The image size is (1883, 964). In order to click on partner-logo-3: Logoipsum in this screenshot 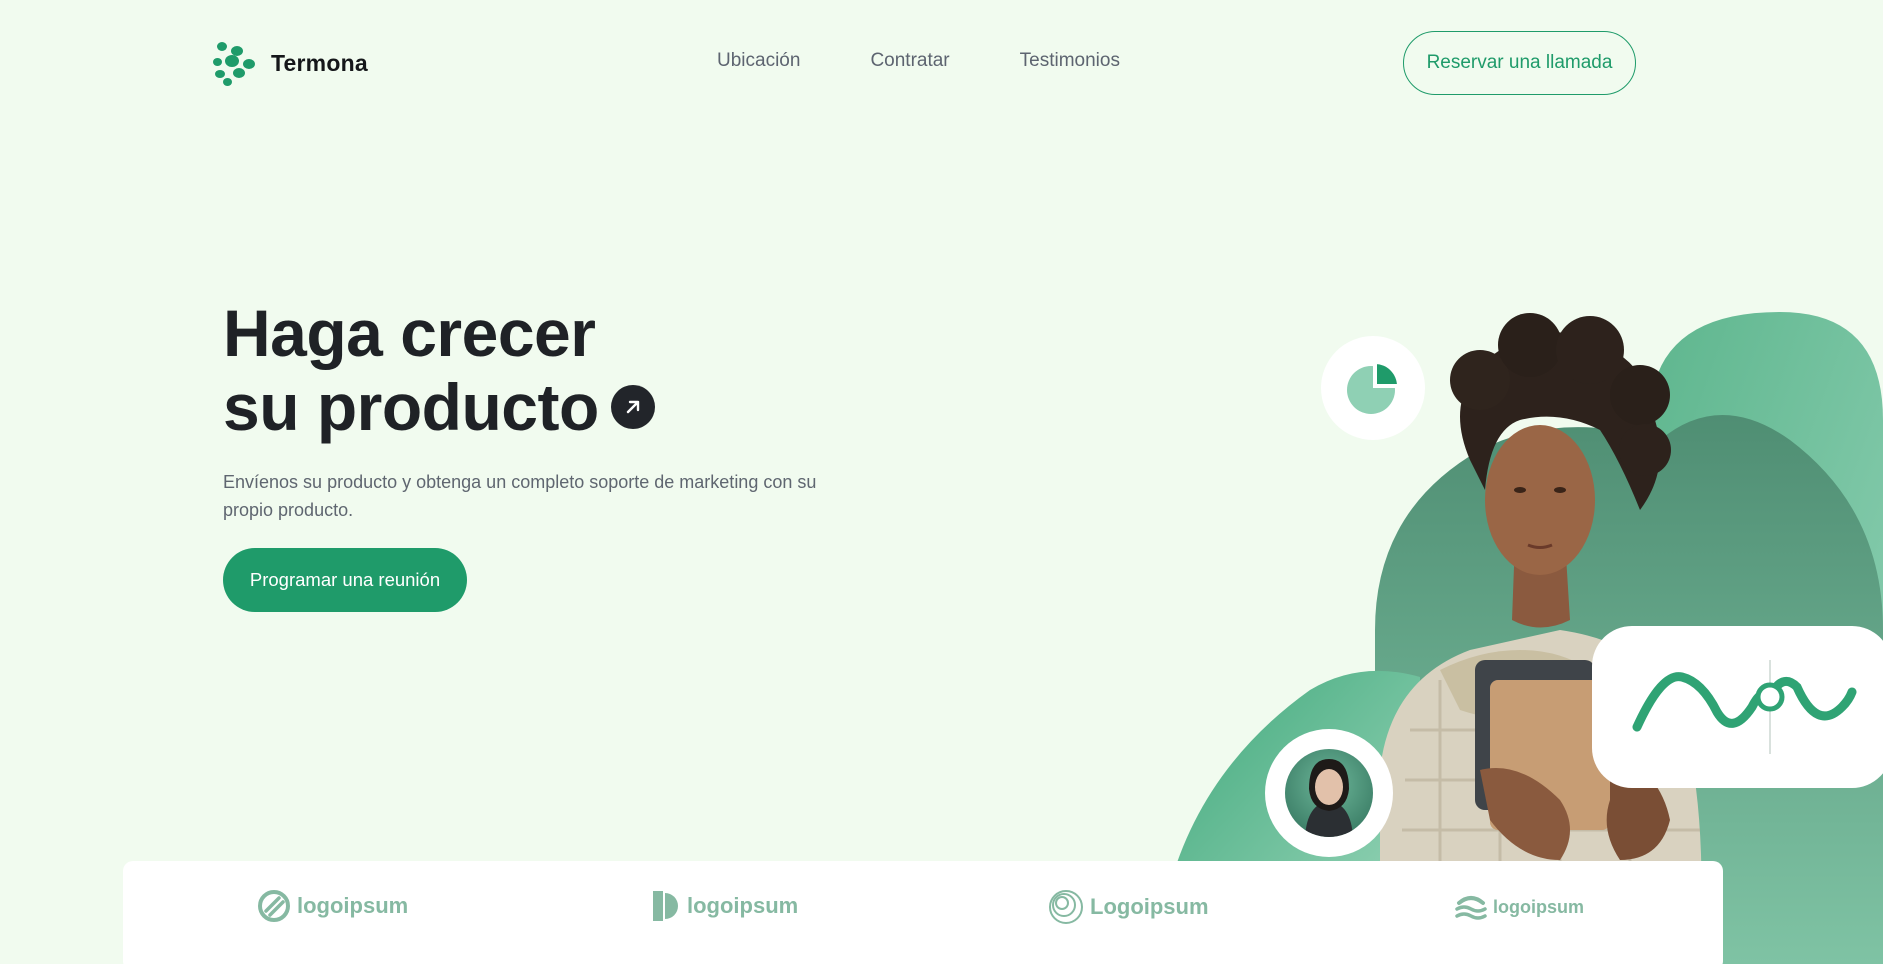, I will do `click(1128, 907)`.